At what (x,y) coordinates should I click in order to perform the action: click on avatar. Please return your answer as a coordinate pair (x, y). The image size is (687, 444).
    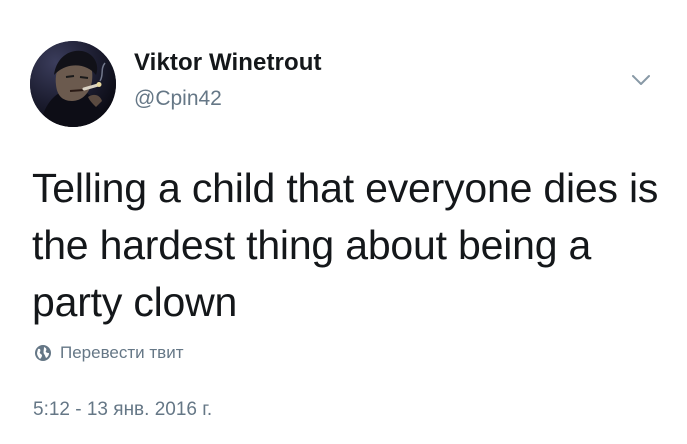
    Looking at the image, I should click on (73, 84).